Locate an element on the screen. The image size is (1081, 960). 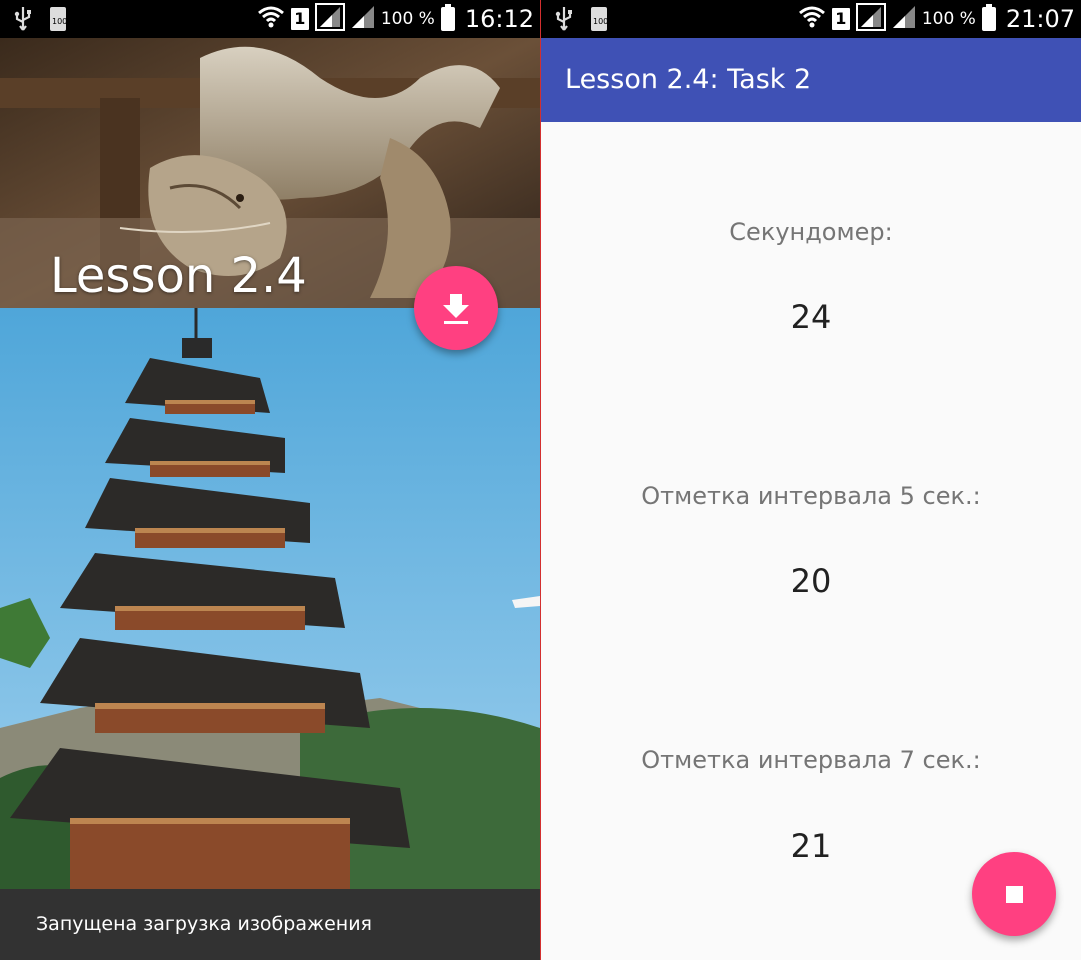
stop-fab-button is located at coordinates (1014, 894).